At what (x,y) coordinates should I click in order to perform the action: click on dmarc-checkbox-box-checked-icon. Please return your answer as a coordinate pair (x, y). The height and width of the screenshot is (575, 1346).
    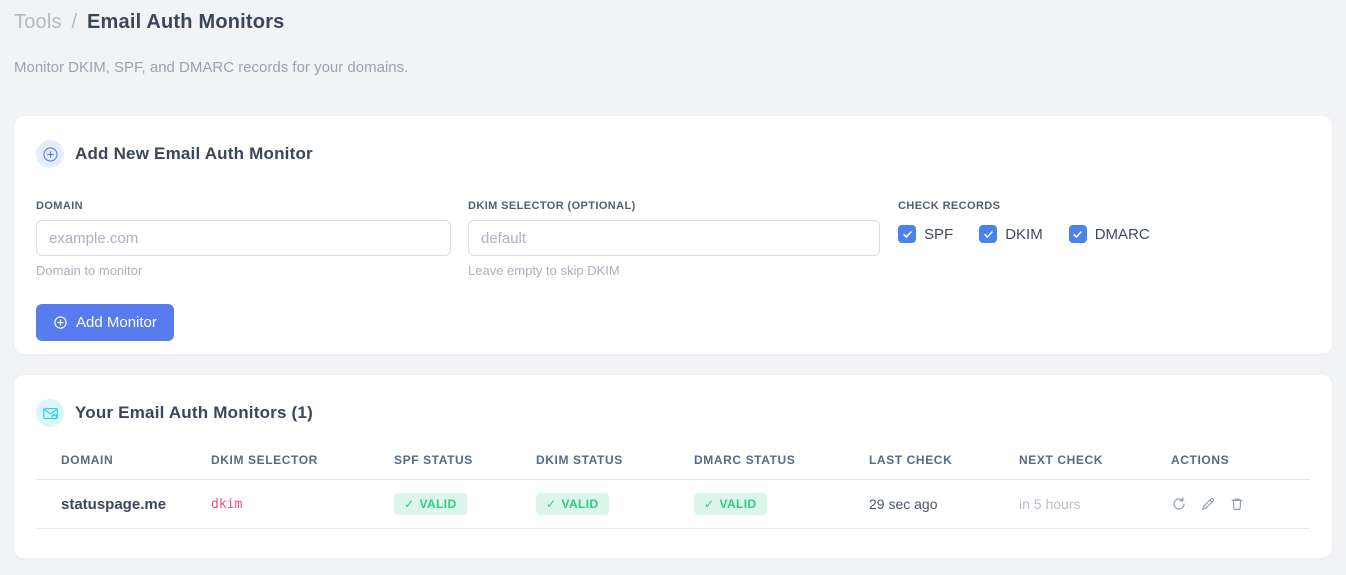
    Looking at the image, I should click on (1077, 234).